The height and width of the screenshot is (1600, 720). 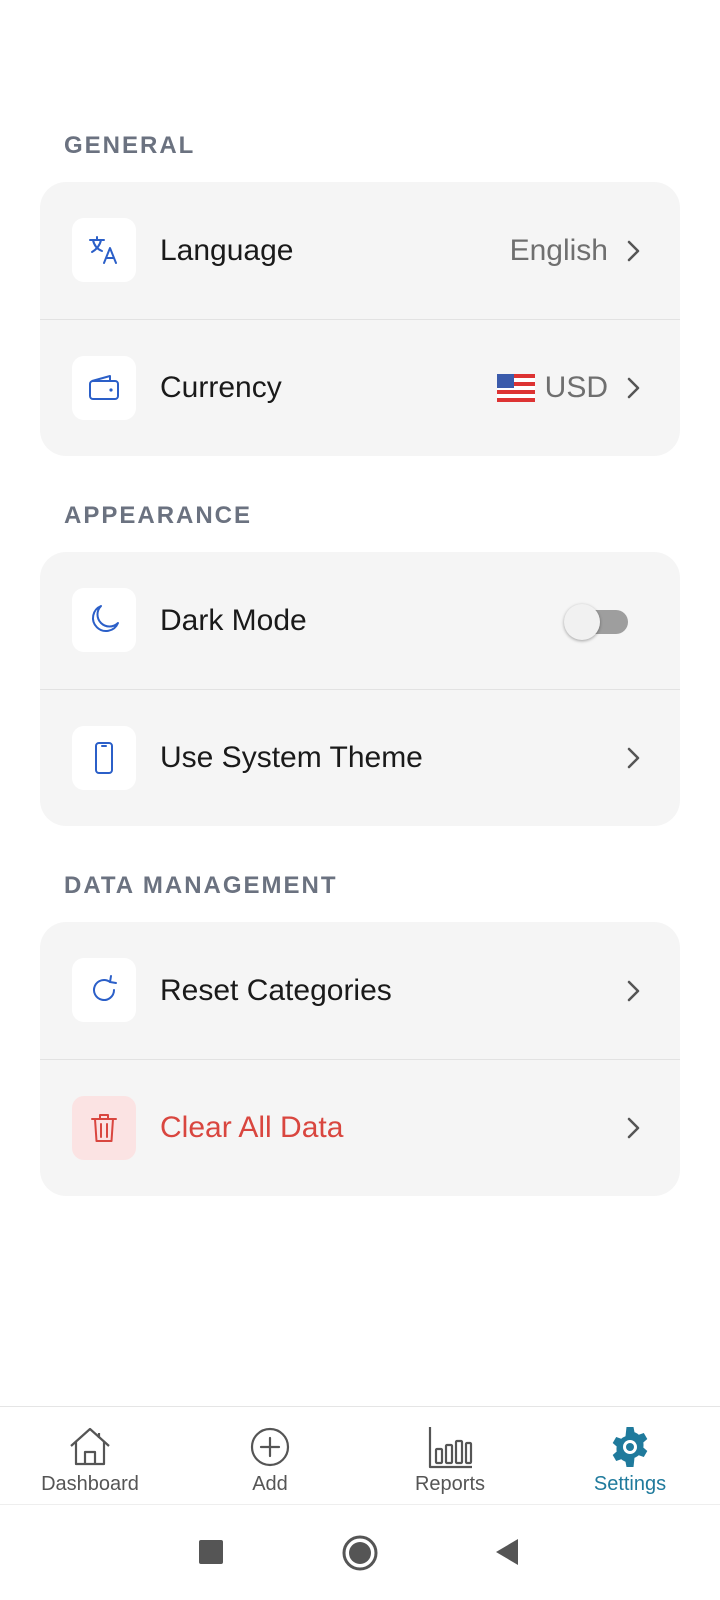 I want to click on nav-settings: Settings, so click(x=630, y=1455).